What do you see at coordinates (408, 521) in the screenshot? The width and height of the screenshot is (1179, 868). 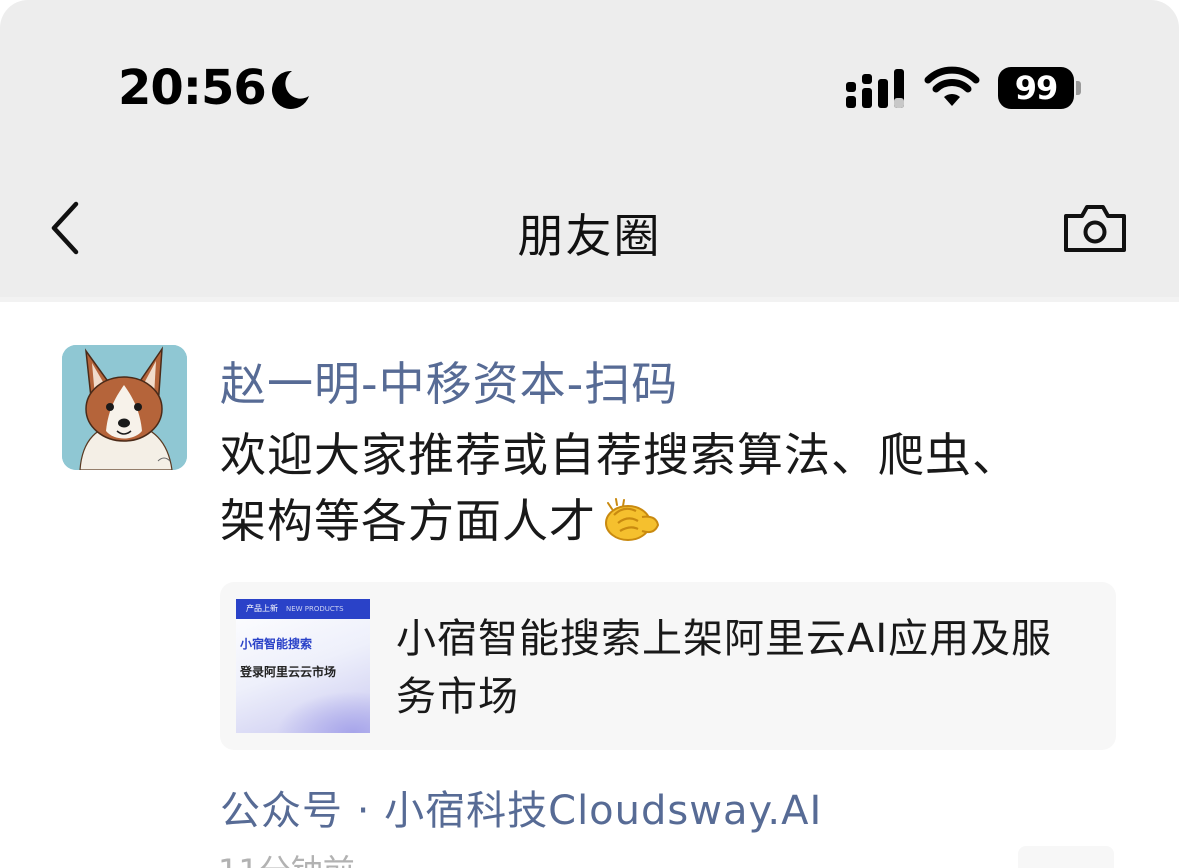 I see `post-text-line: 架构等各方面人才` at bounding box center [408, 521].